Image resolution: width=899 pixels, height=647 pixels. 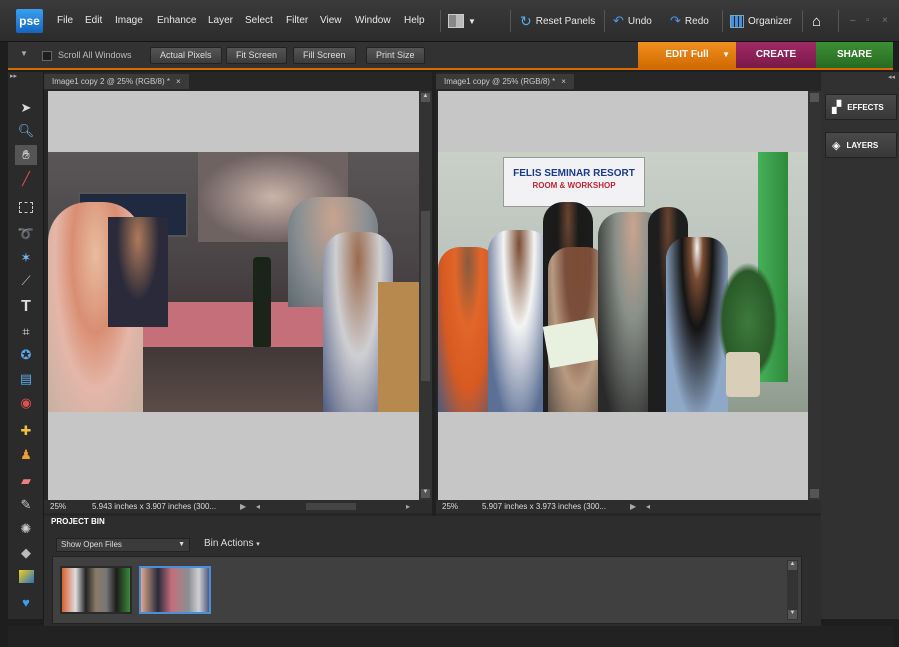 What do you see at coordinates (26, 505) in the screenshot?
I see `brush-icon: ✎` at bounding box center [26, 505].